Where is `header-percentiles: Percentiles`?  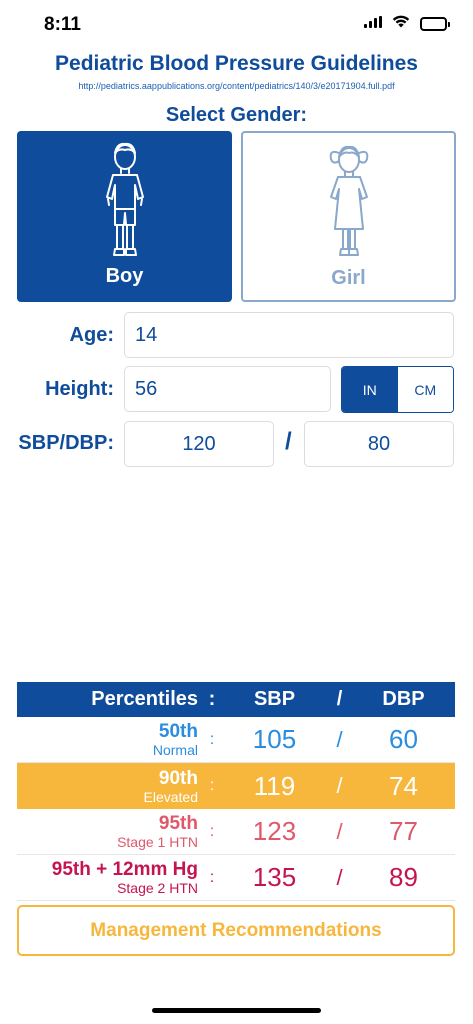 header-percentiles: Percentiles is located at coordinates (144, 699).